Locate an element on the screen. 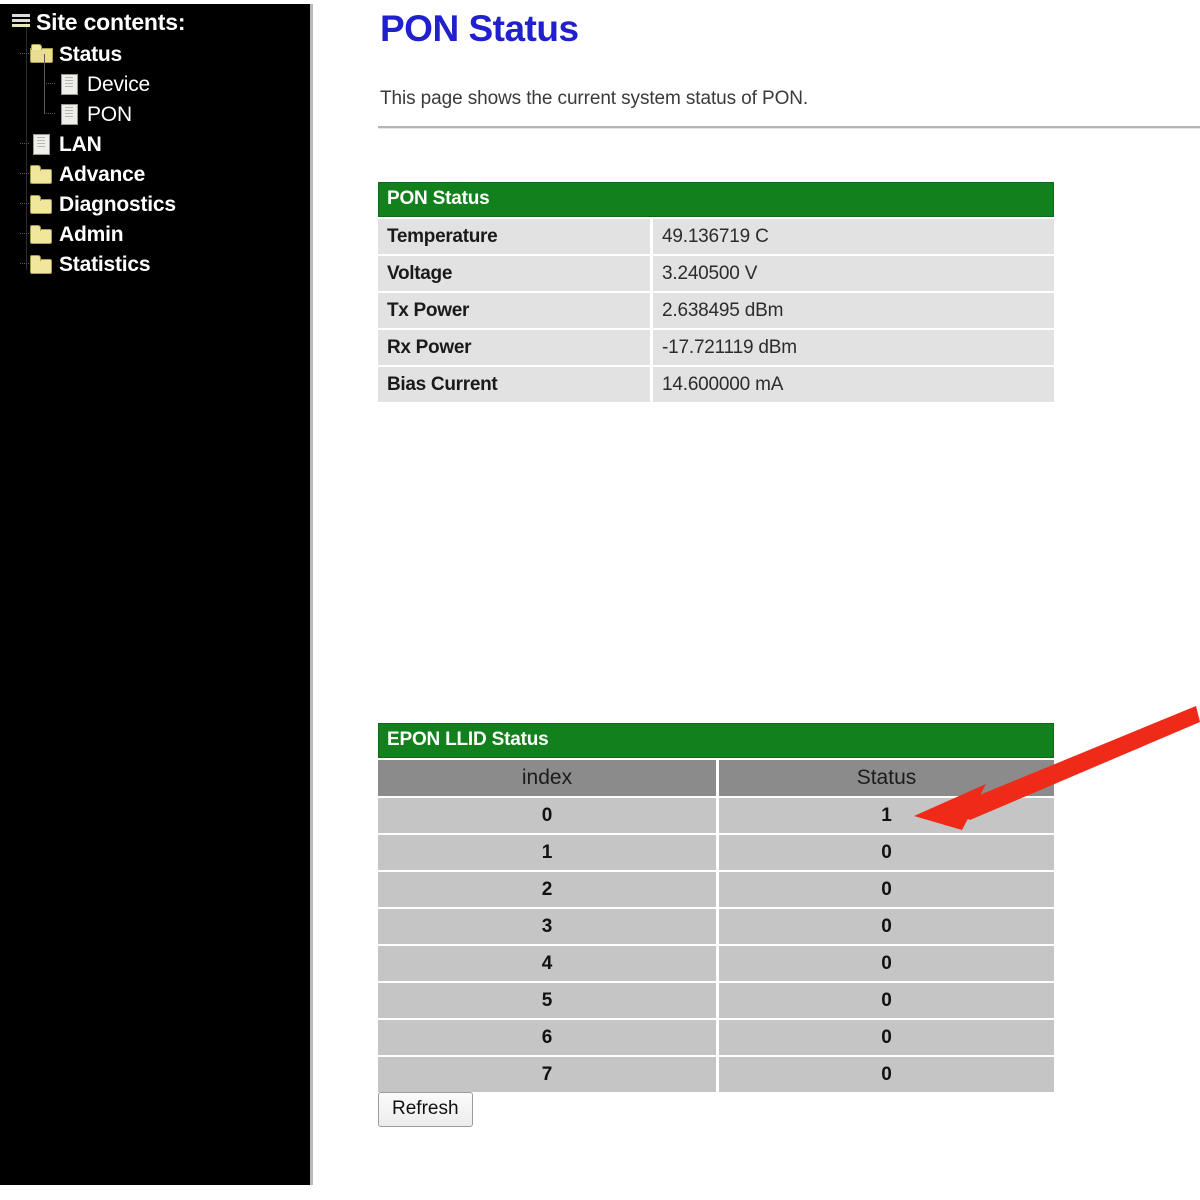 The image size is (1200, 1200). horizontal-divider is located at coordinates (789, 127).